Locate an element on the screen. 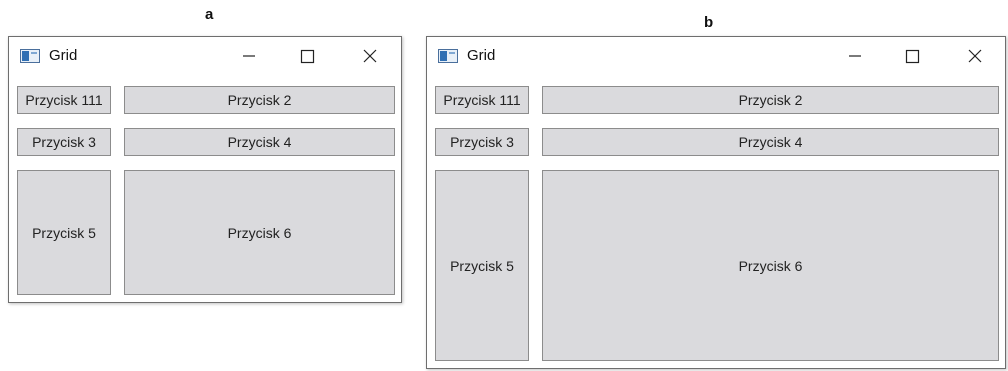 The image size is (1008, 371). przycisk-6-button: Przycisk 6 is located at coordinates (259, 232).